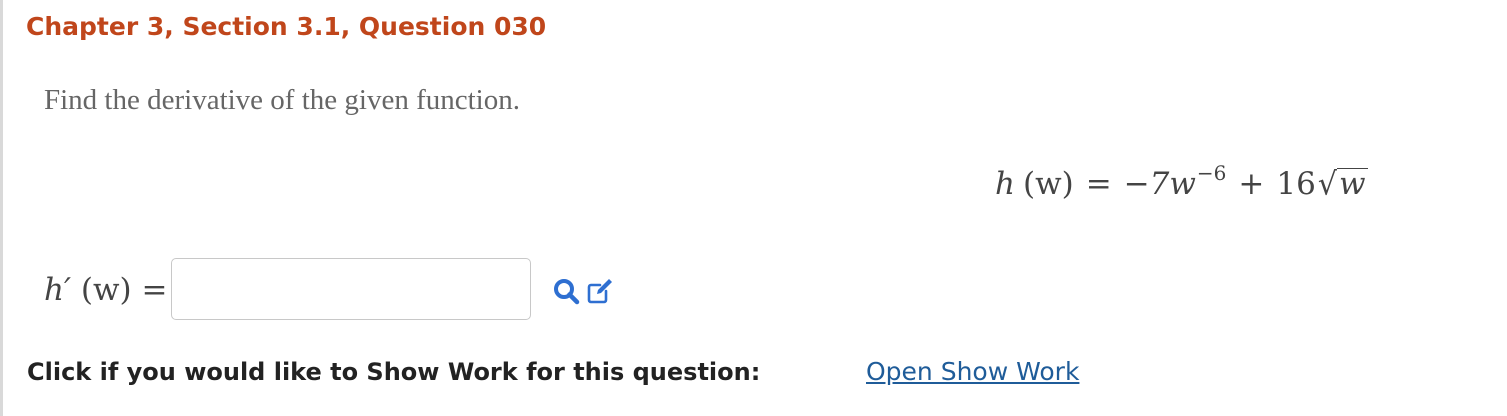 This screenshot has height=416, width=1507. What do you see at coordinates (972, 371) in the screenshot?
I see `open-show-work-link: Open Show Work` at bounding box center [972, 371].